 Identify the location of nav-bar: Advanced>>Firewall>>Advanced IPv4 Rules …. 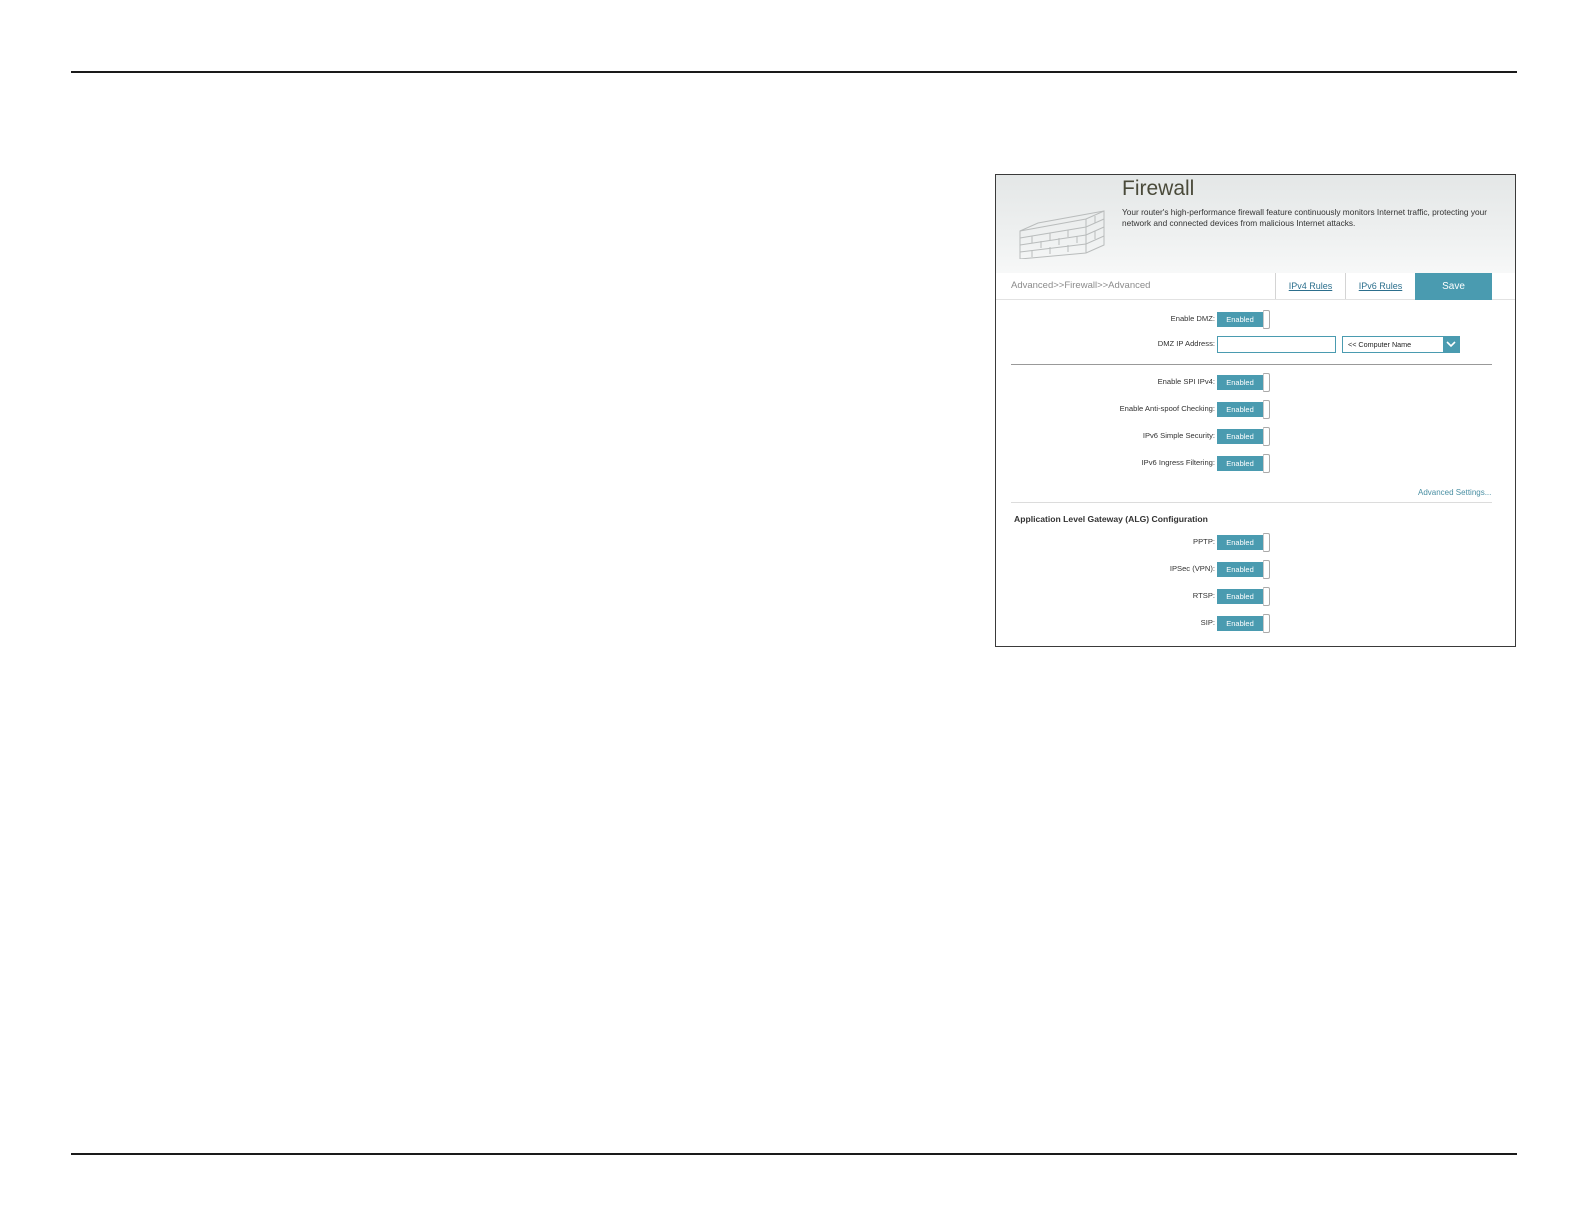
(1255, 286).